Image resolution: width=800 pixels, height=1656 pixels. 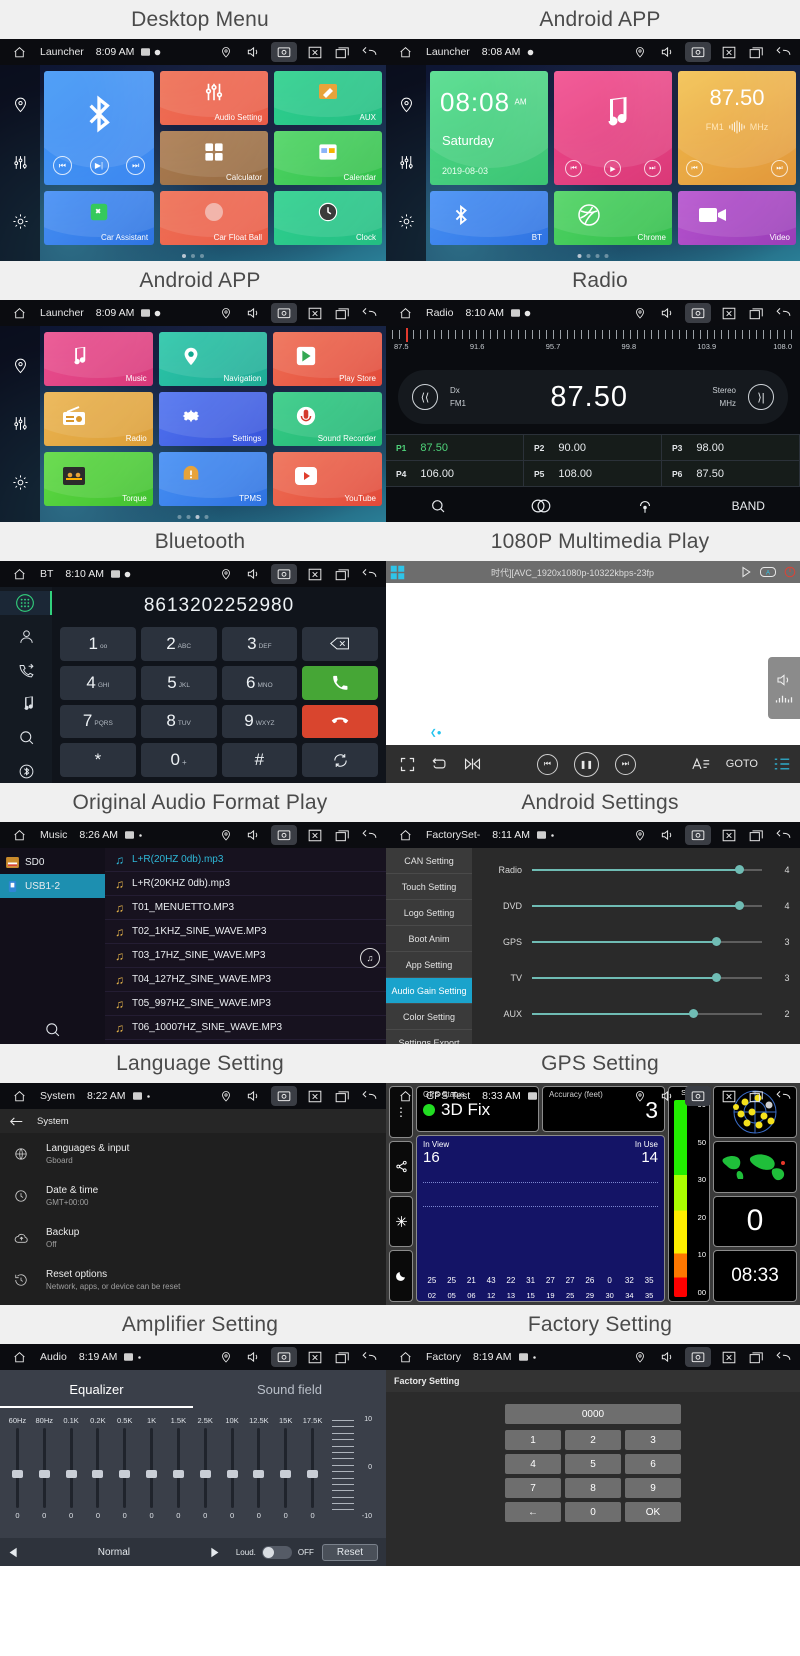 I want to click on prev-track-button: ⏮, so click(x=547, y=764).